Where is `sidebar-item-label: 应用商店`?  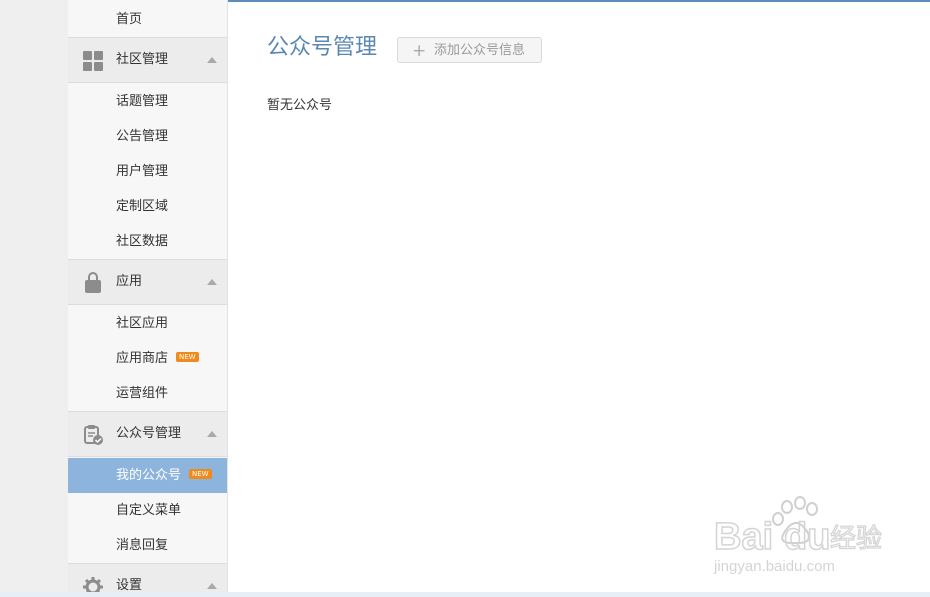 sidebar-item-label: 应用商店 is located at coordinates (142, 358).